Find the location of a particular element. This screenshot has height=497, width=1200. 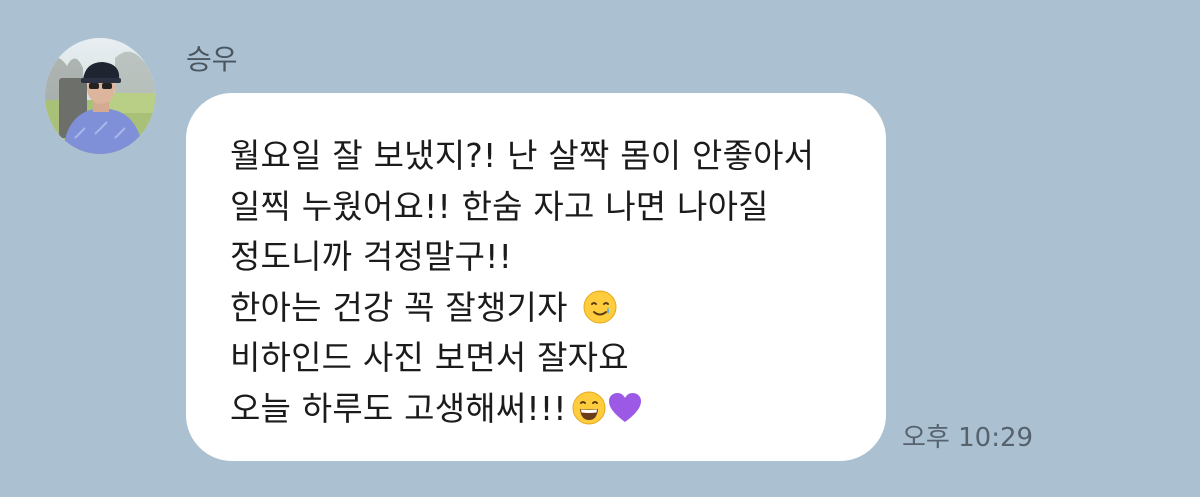

message-line: 일찍 누웠어요!! 한숨 자고 나면 나아질 is located at coordinates (543, 207).